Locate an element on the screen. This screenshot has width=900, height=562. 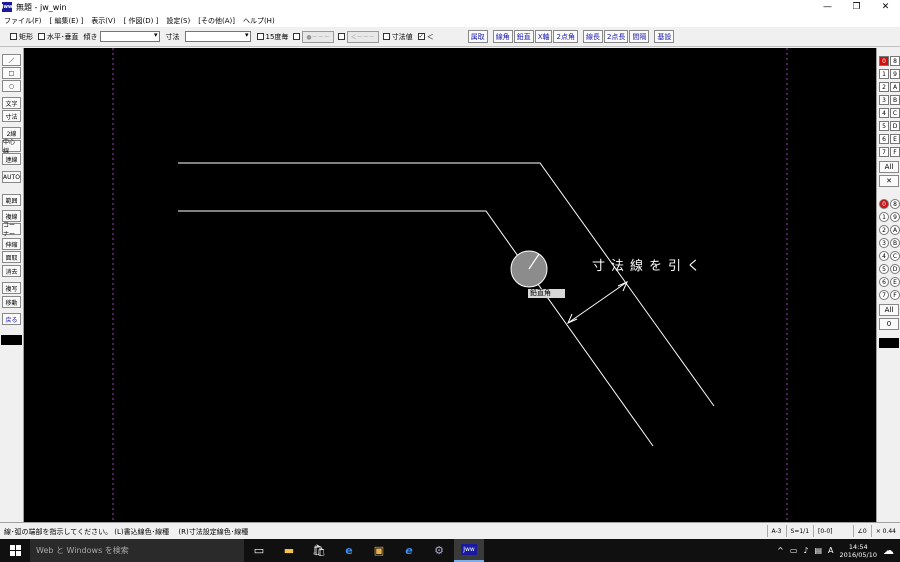
layer-button: B is located at coordinates (895, 100).